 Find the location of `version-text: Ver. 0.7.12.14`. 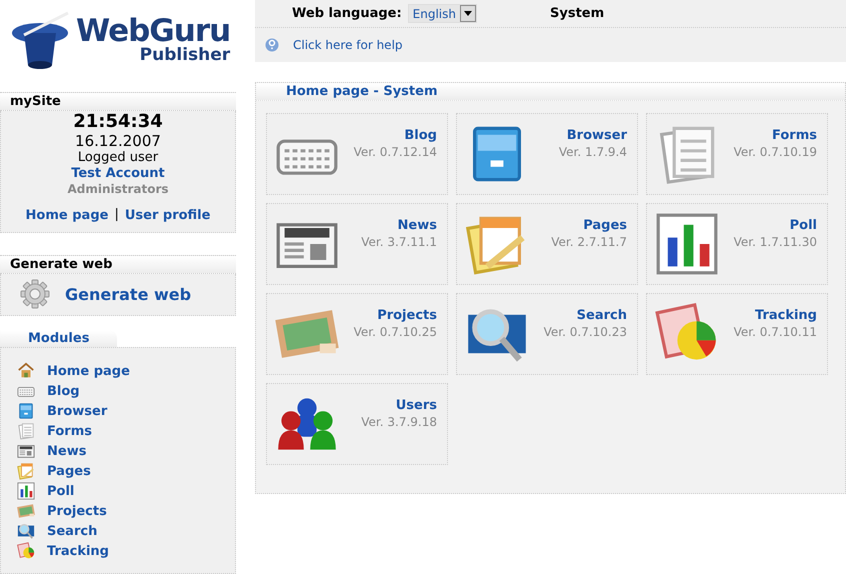

version-text: Ver. 0.7.12.14 is located at coordinates (395, 152).